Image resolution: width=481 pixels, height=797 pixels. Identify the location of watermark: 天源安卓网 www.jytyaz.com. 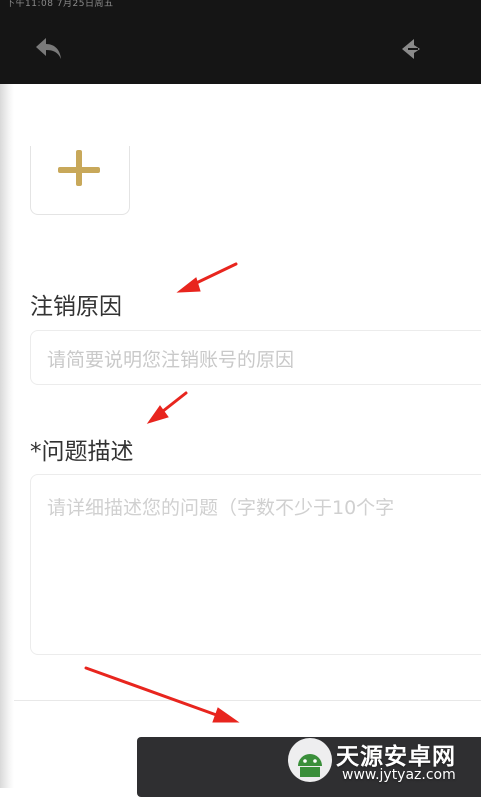
(383, 761).